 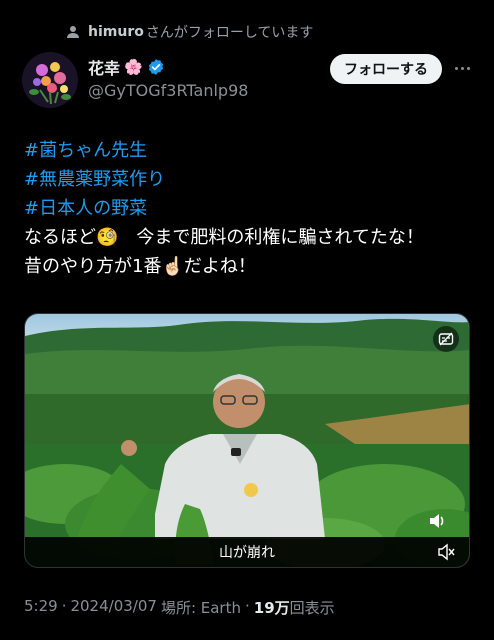 What do you see at coordinates (446, 339) in the screenshot?
I see `captions-icon` at bounding box center [446, 339].